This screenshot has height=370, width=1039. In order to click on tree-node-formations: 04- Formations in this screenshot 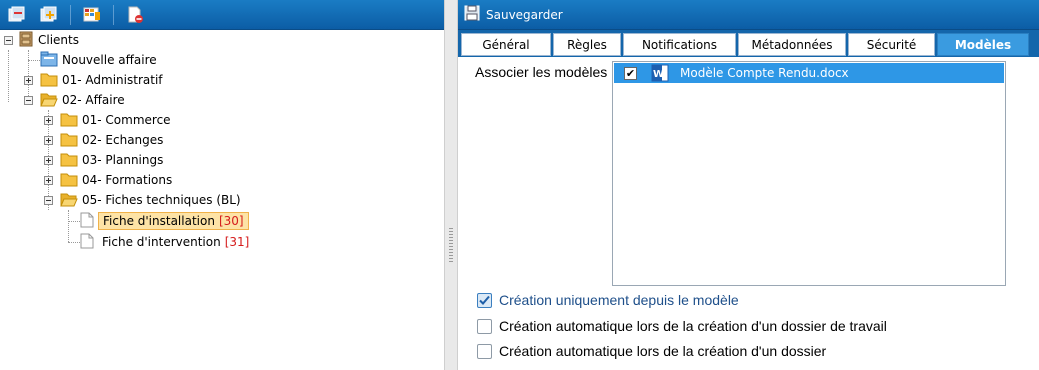, I will do `click(116, 180)`.